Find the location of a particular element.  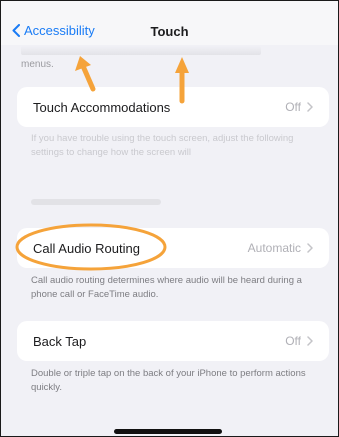

call-audio-routing-label: Call Audio Routing is located at coordinates (86, 248).